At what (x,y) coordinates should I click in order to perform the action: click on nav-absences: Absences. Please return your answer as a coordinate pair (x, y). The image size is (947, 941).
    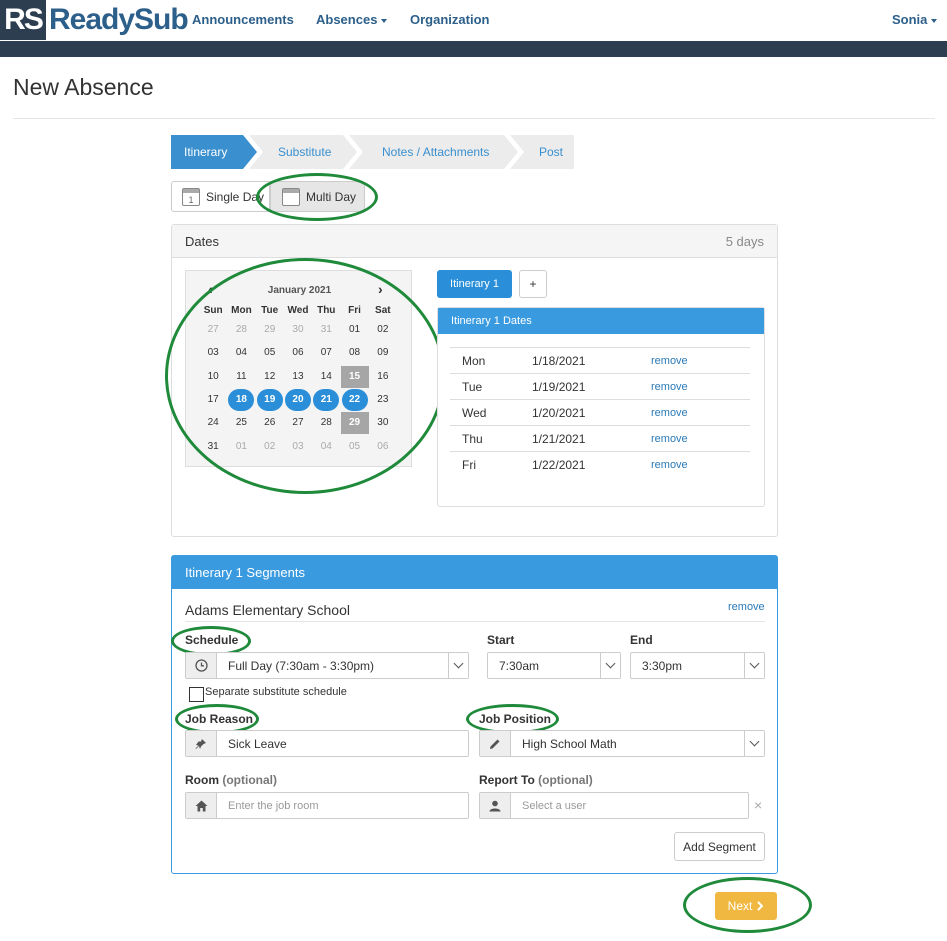
    Looking at the image, I should click on (352, 19).